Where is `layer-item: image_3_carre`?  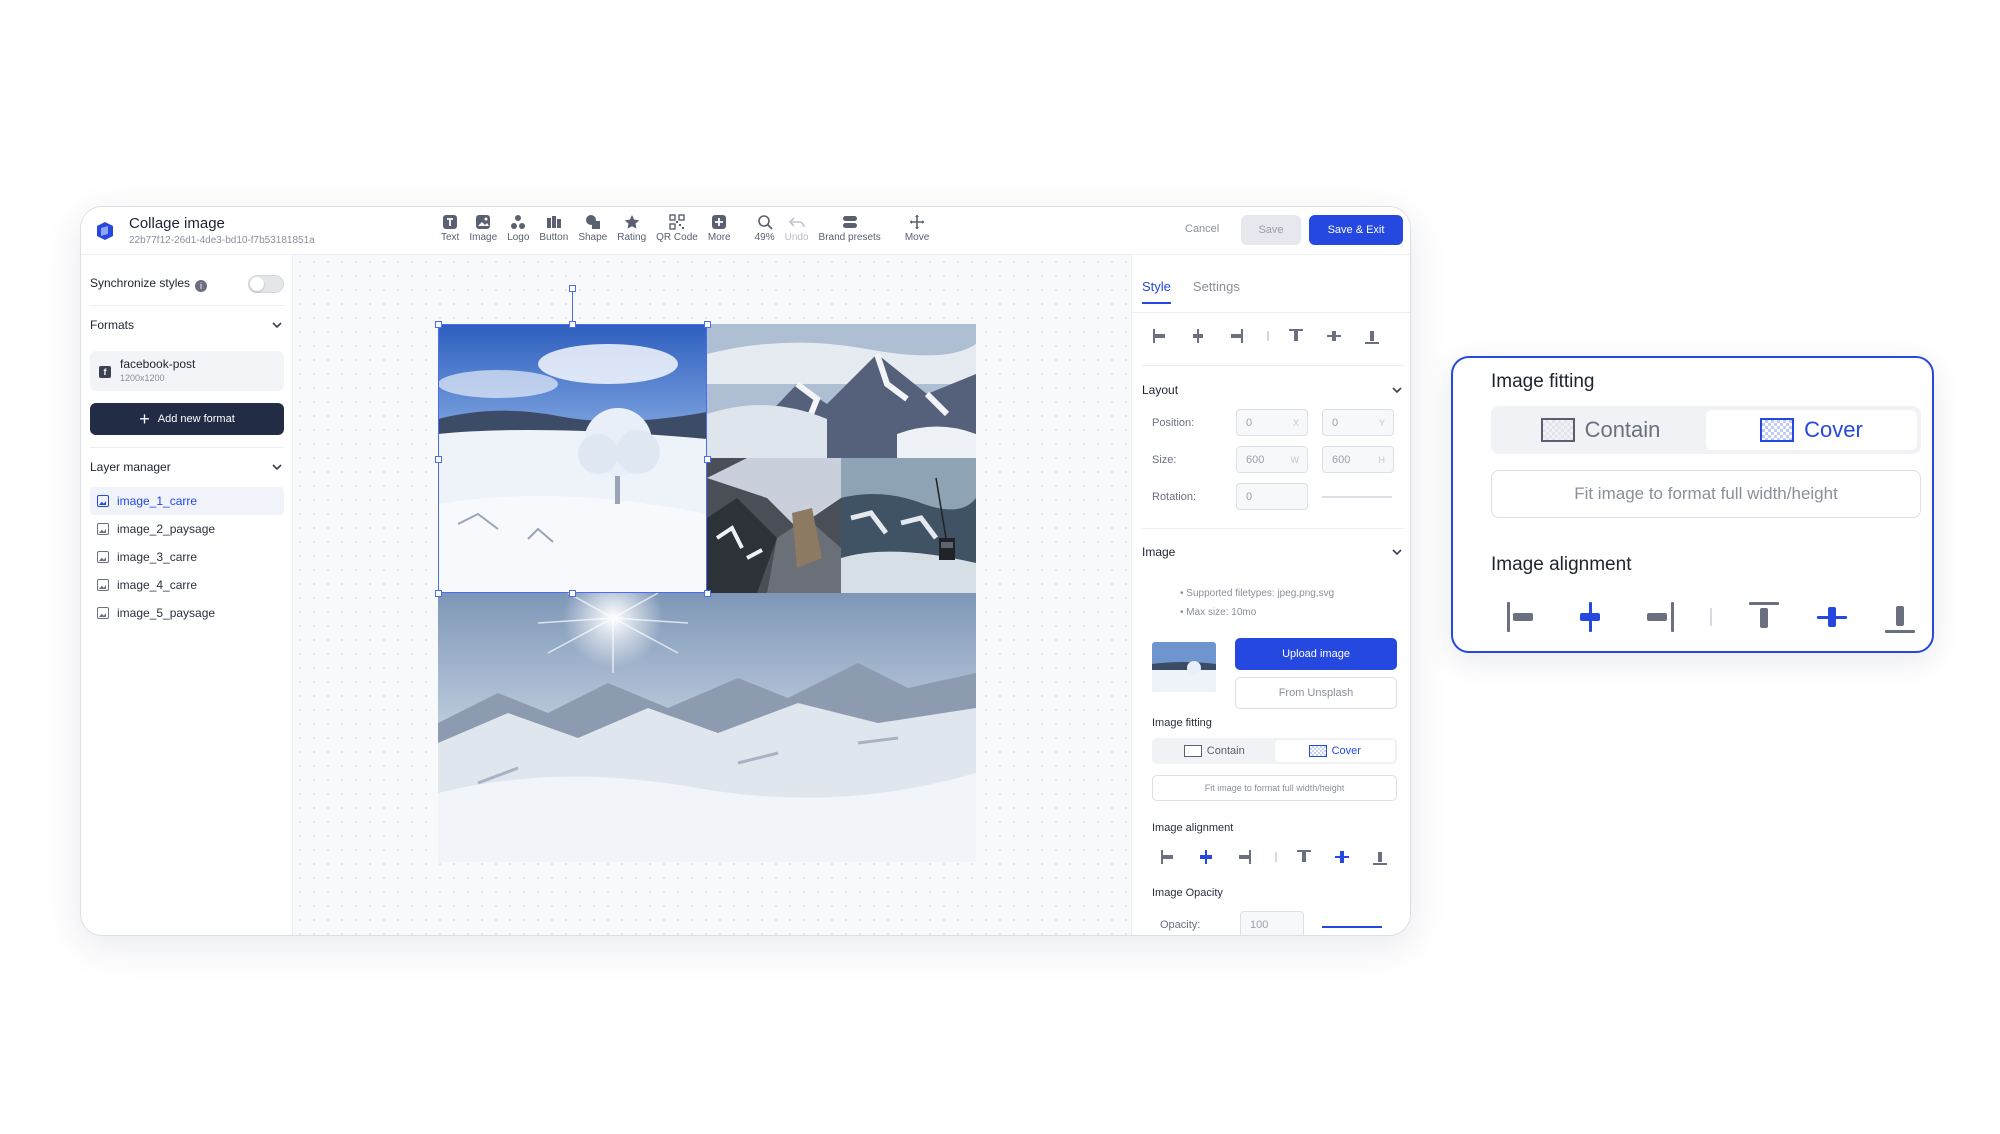
layer-item: image_3_carre is located at coordinates (187, 557).